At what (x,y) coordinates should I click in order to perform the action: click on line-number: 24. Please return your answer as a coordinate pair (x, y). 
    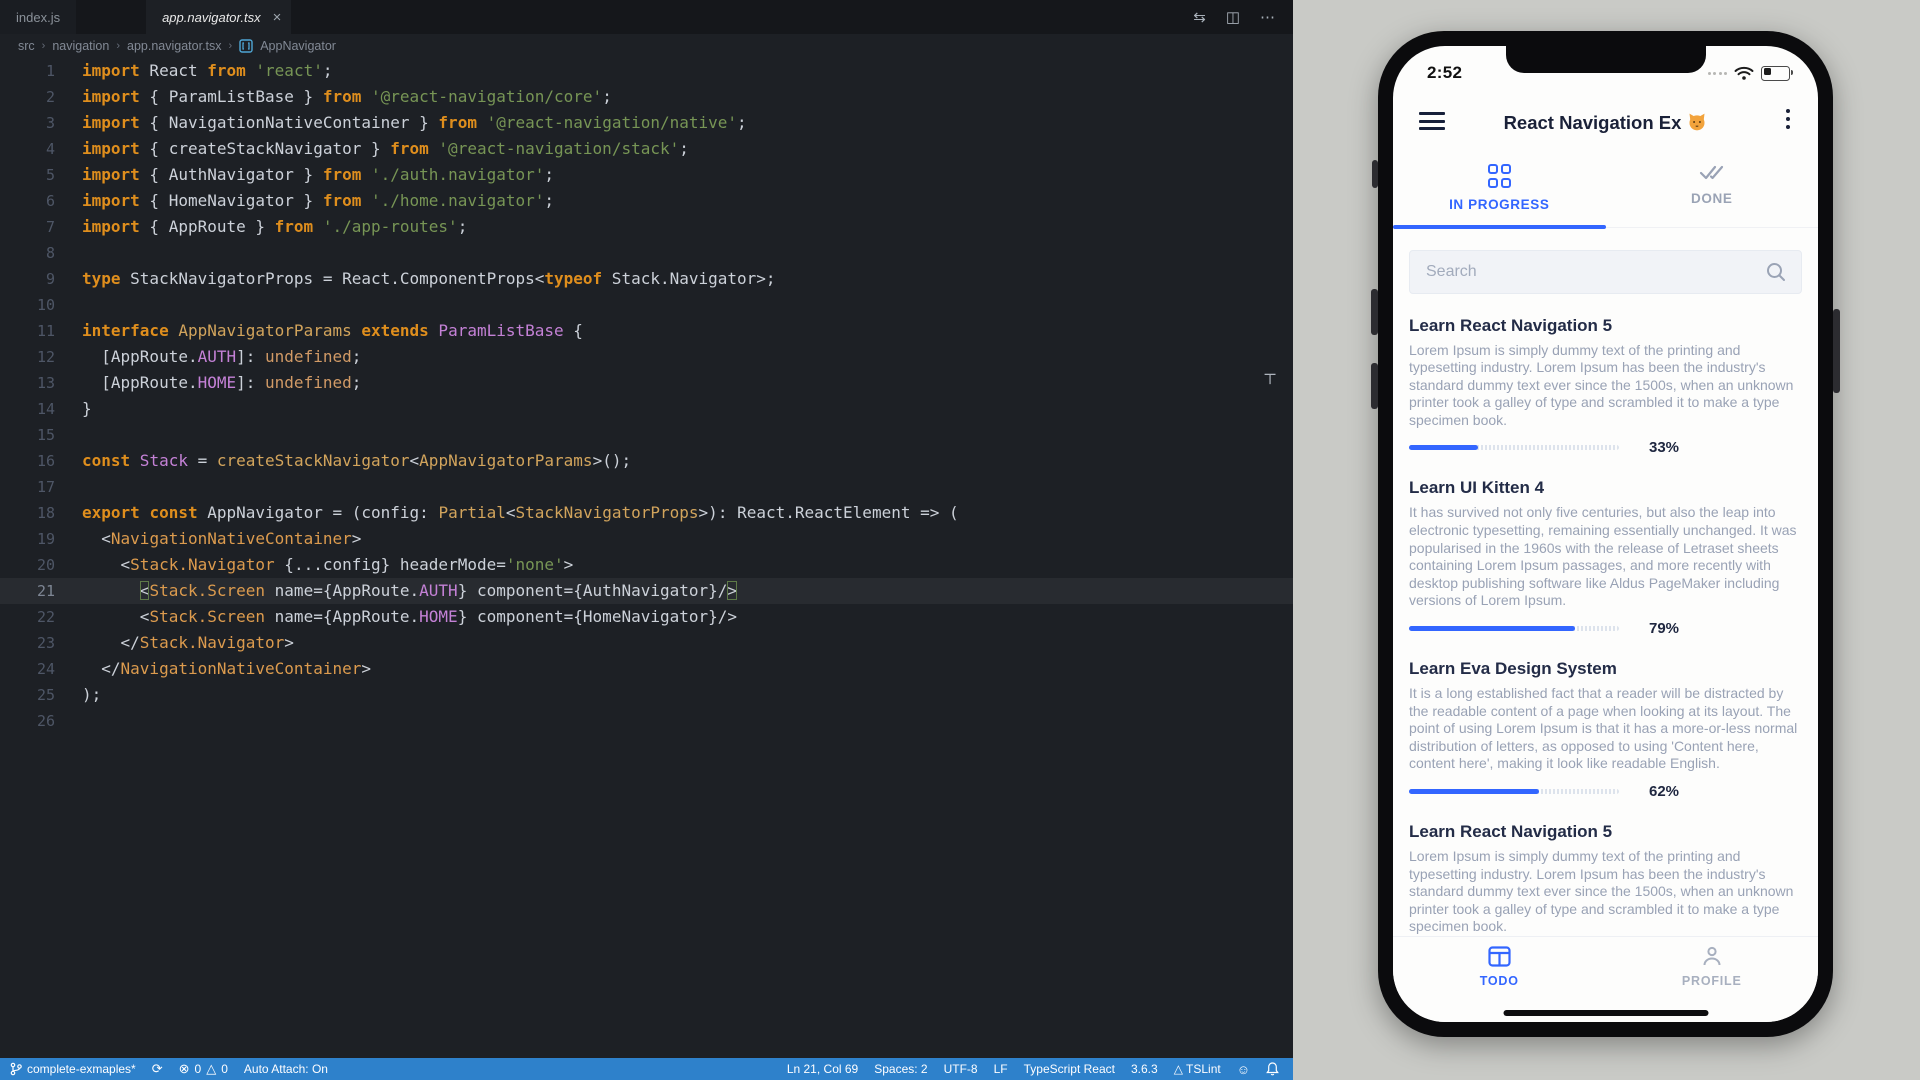
    Looking at the image, I should click on (45, 669).